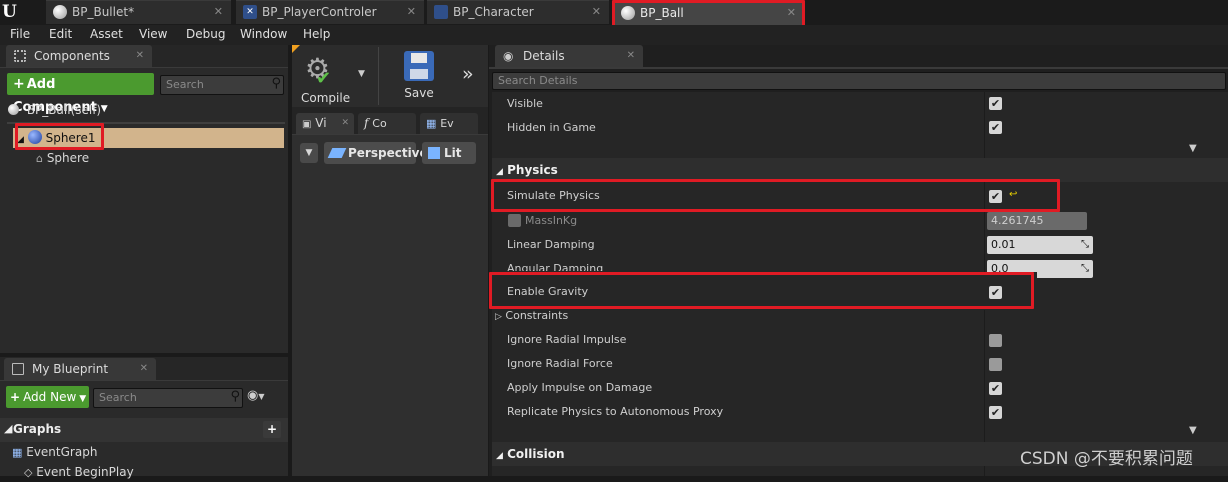 This screenshot has width=1228, height=482. What do you see at coordinates (54, 452) in the screenshot?
I see `graph-item-eventgraph: ▦ EventGraph` at bounding box center [54, 452].